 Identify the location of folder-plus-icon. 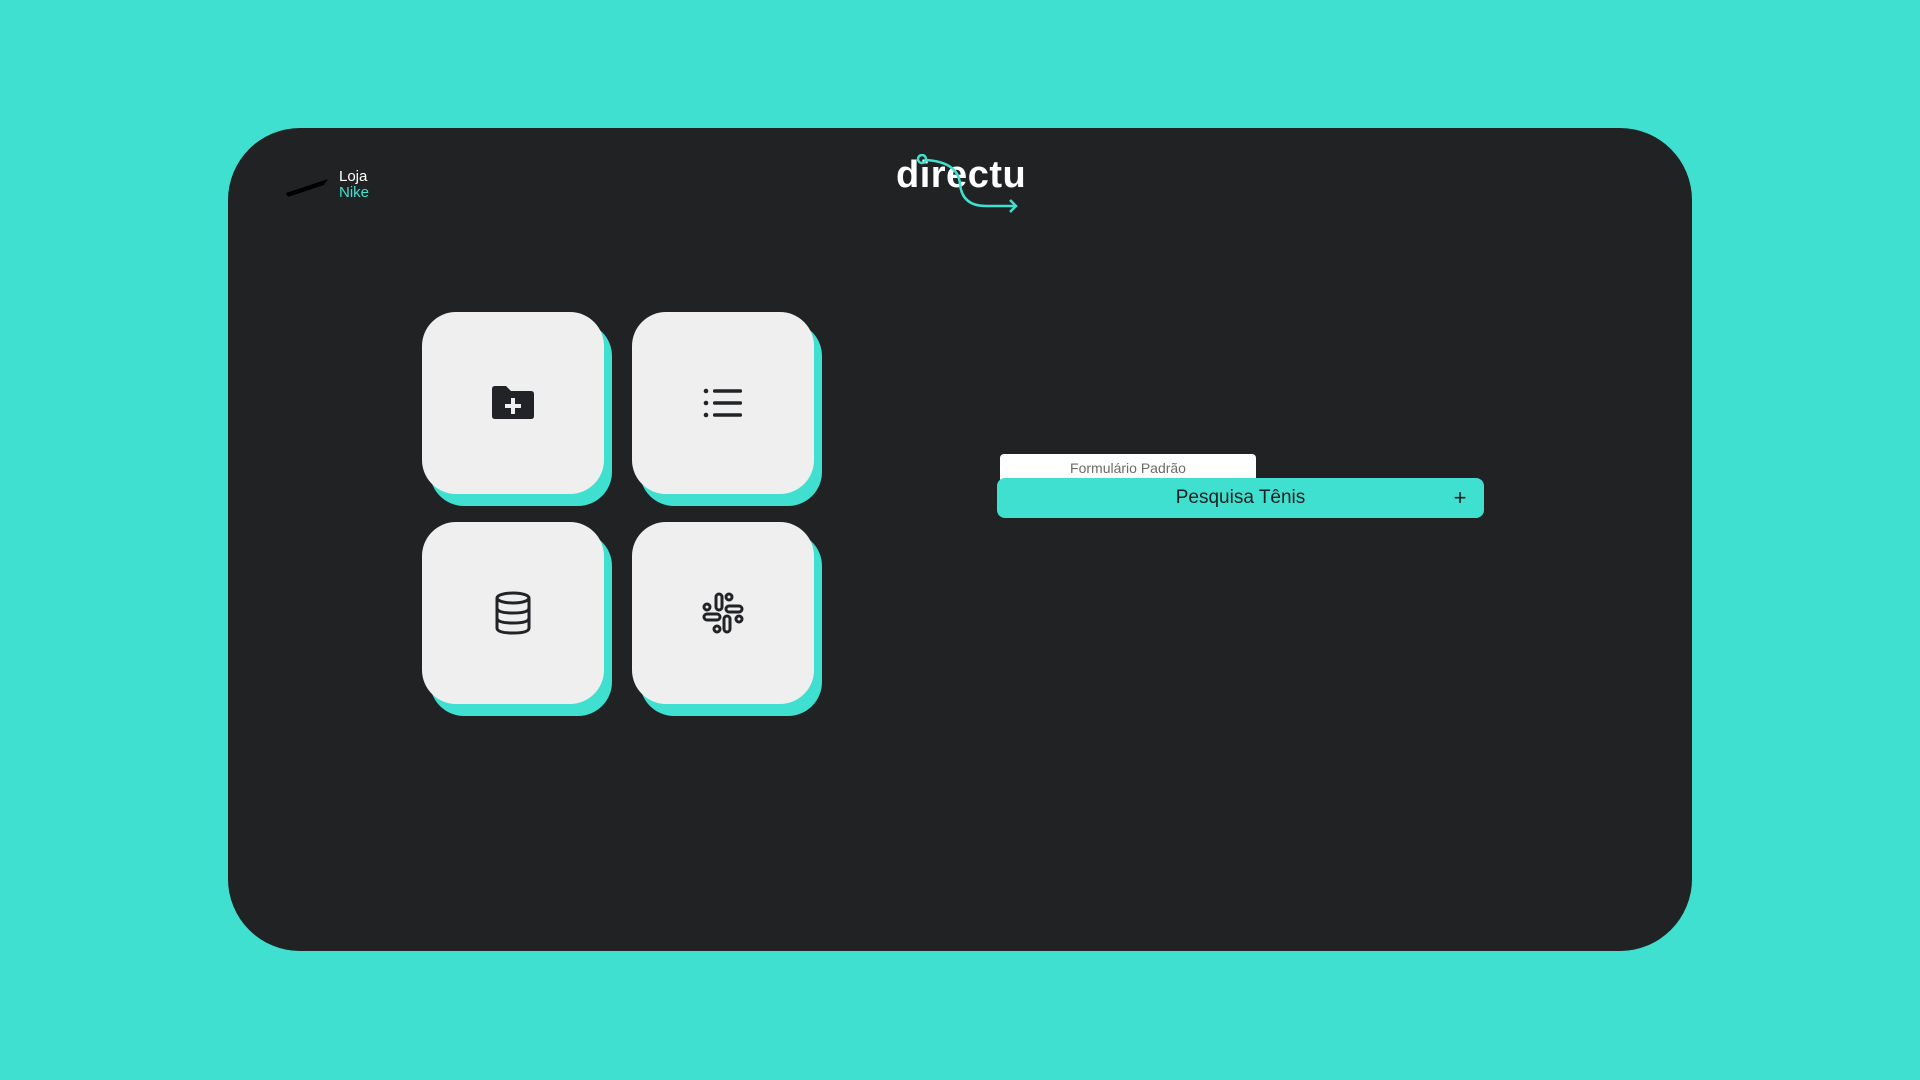
(513, 402).